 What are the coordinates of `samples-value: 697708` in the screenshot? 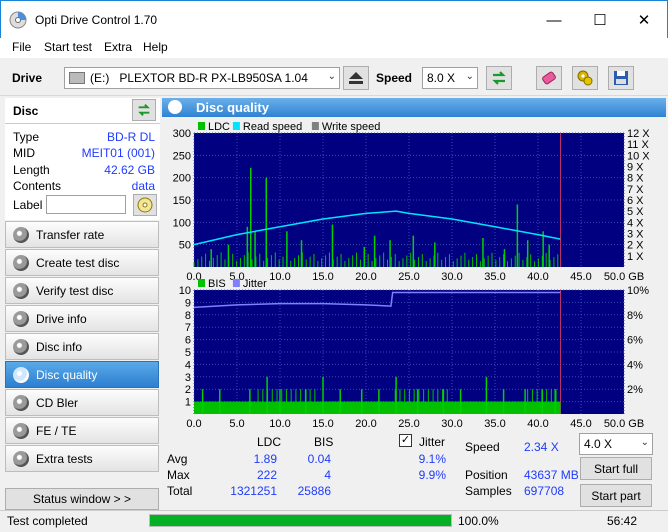 It's located at (544, 491).